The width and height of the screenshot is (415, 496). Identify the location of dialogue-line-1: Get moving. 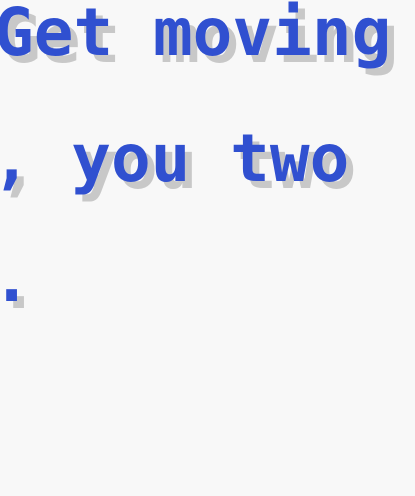
(196, 35).